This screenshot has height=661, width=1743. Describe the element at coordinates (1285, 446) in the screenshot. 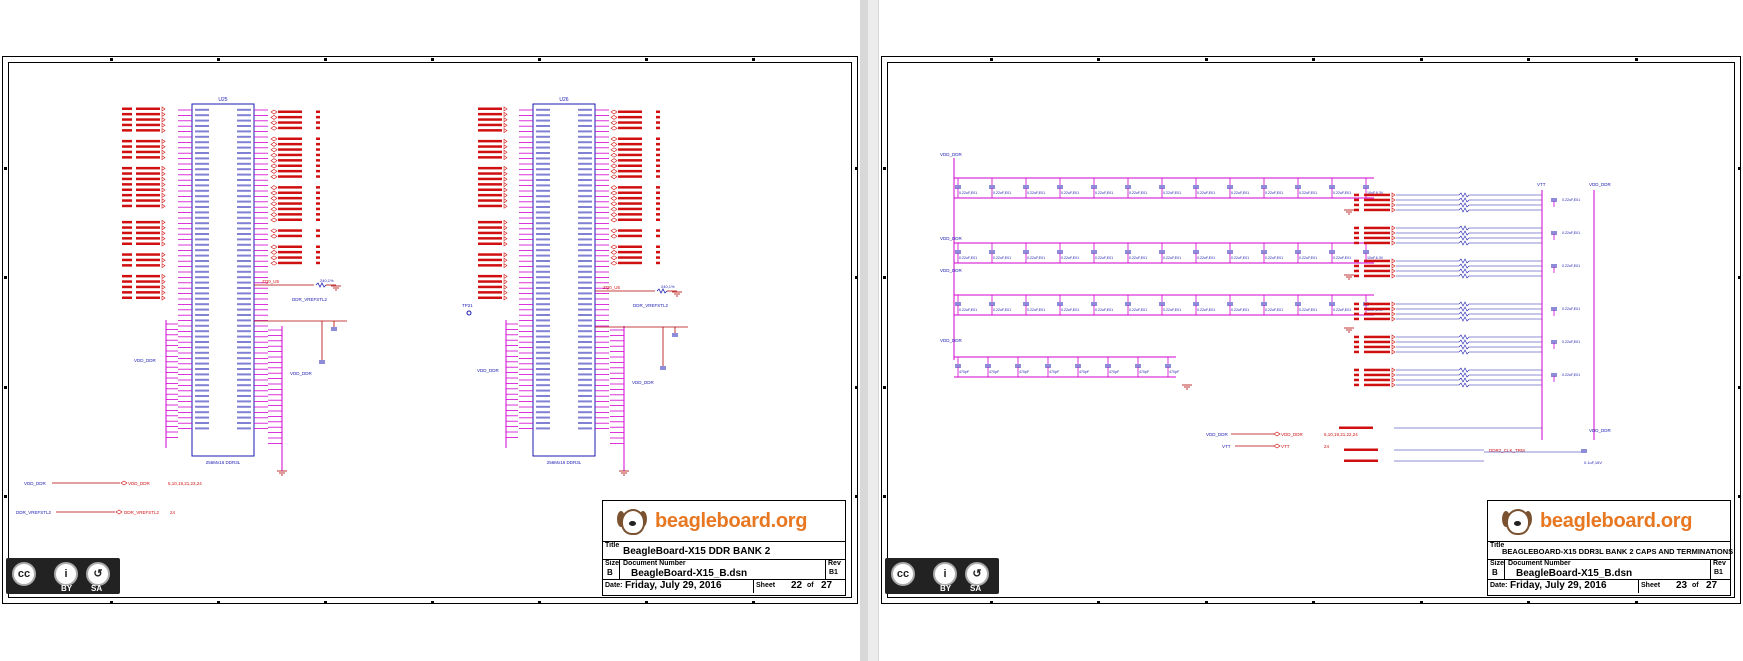

I see `vtt-alias-net: VTT` at that location.